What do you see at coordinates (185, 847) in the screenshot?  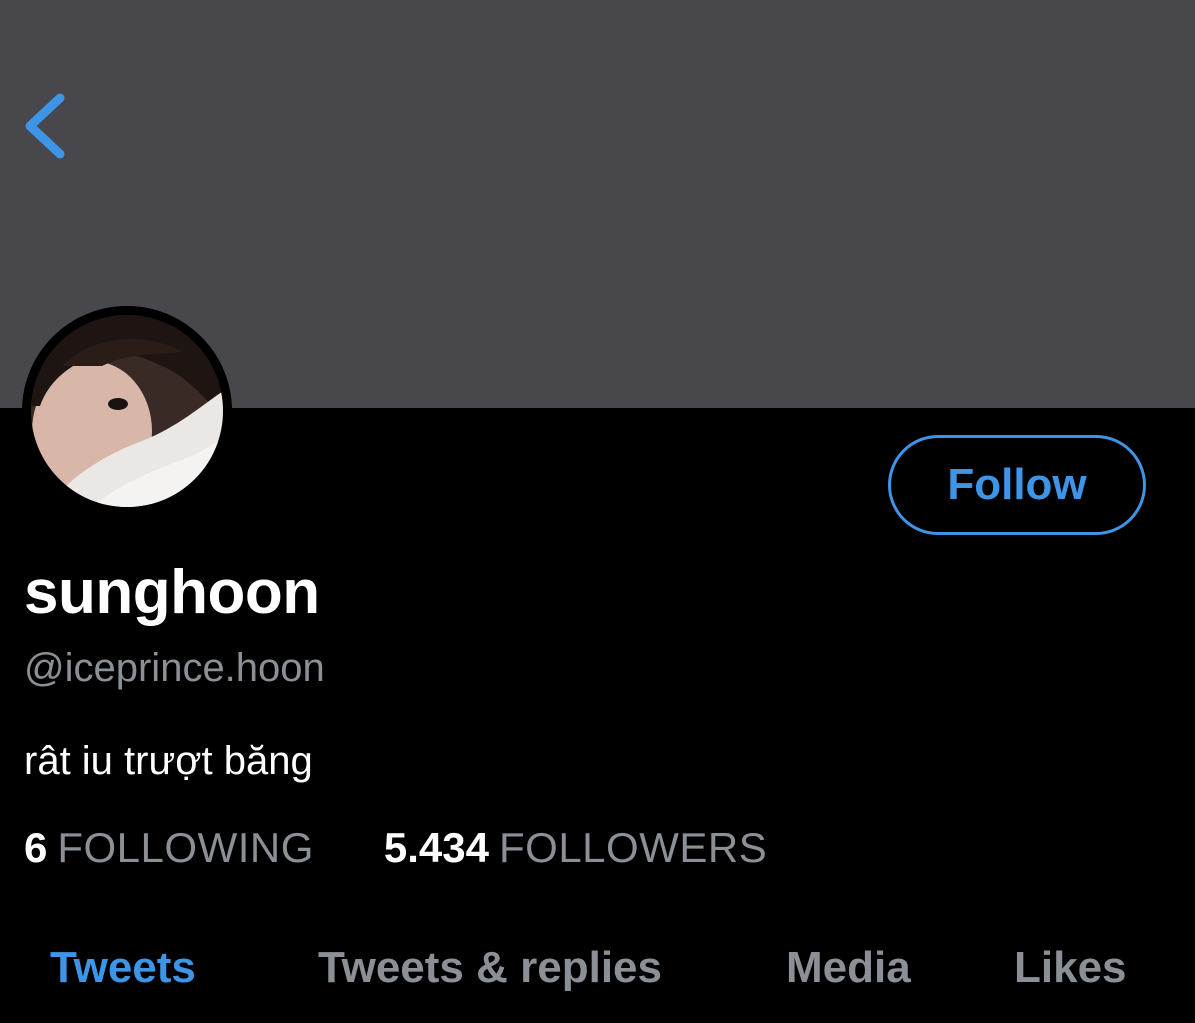 I see `following-label: FOLLOWING` at bounding box center [185, 847].